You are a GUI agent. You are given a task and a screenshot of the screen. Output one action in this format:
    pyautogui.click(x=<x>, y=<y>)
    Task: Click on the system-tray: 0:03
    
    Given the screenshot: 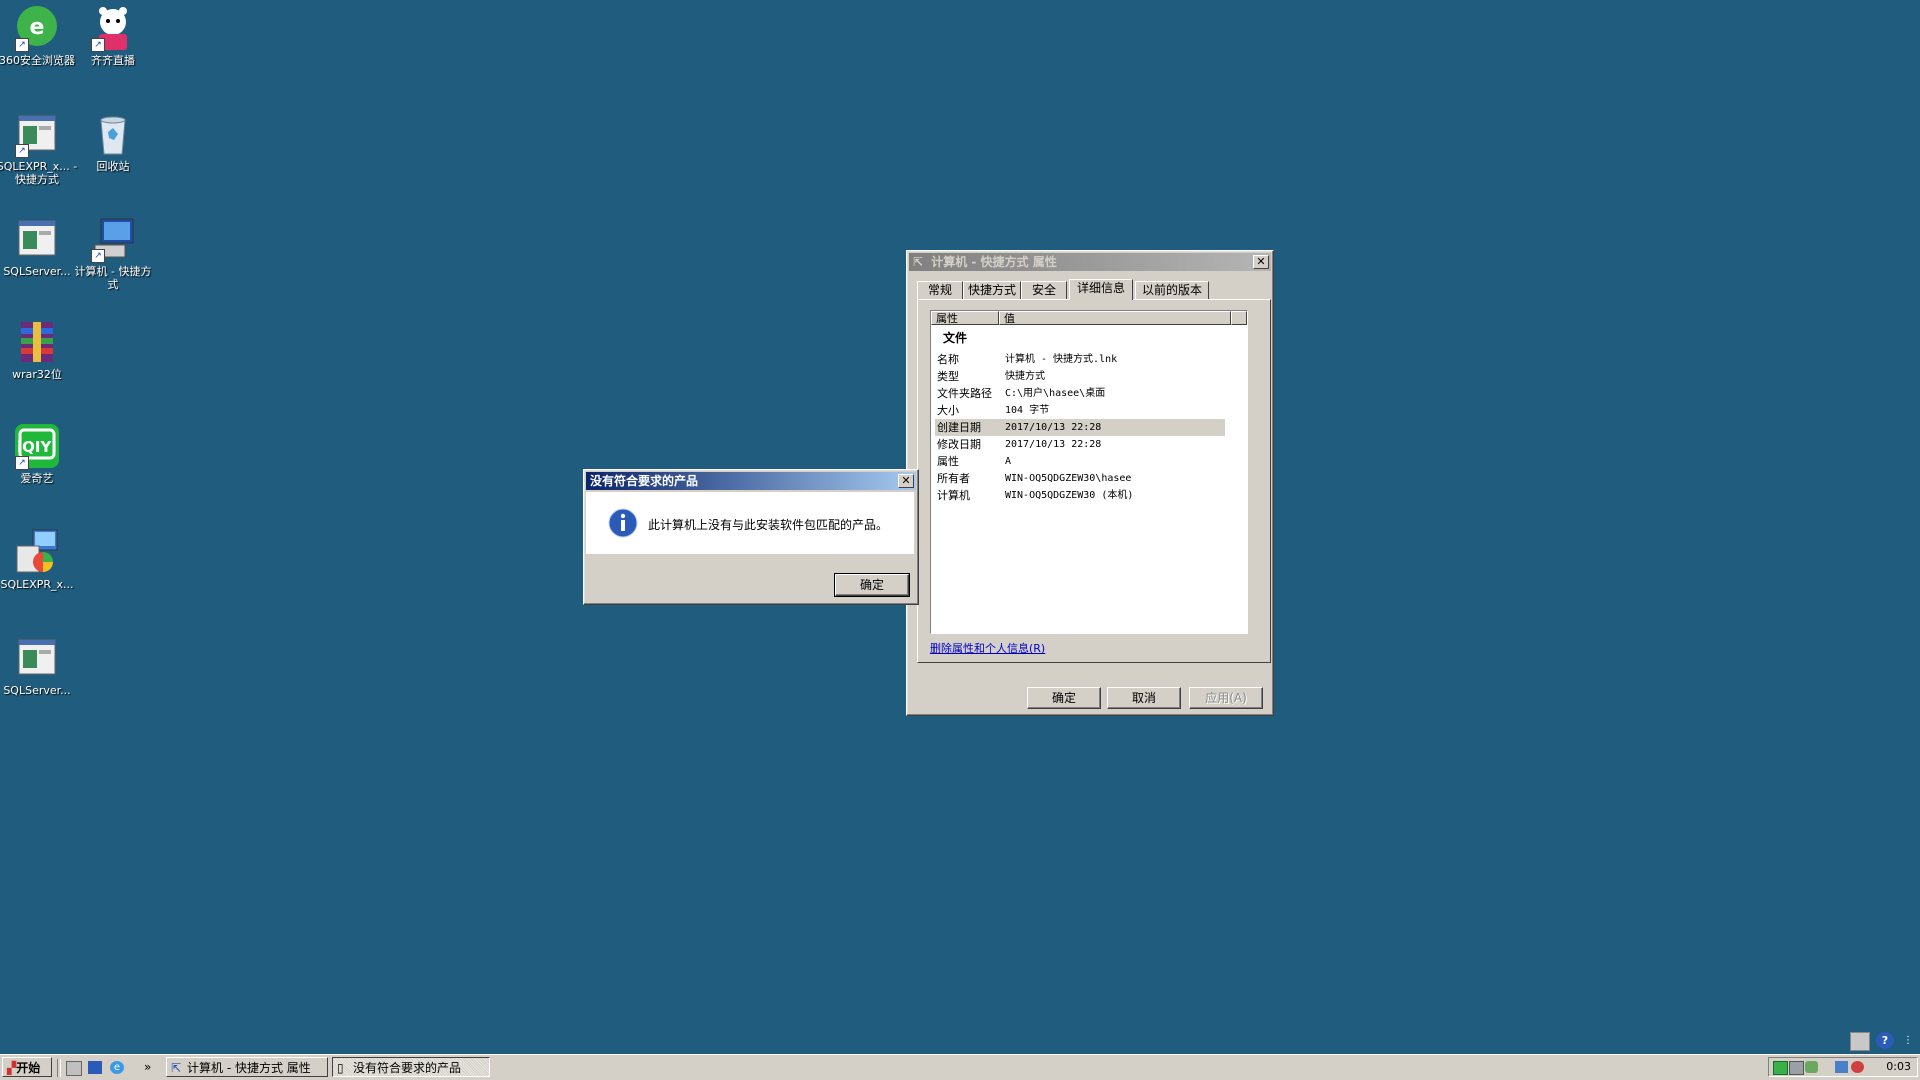 What is the action you would take?
    pyautogui.click(x=1843, y=1067)
    